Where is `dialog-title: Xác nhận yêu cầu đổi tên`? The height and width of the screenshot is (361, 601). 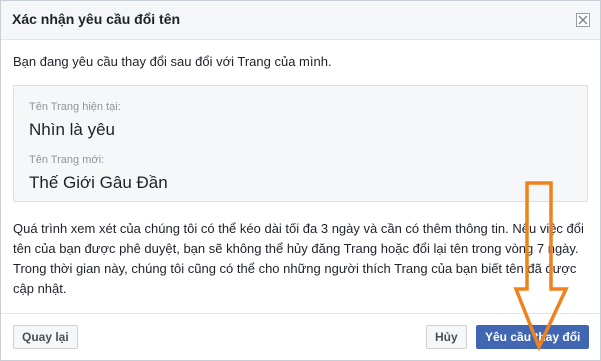
dialog-title: Xác nhận yêu cầu đổi tên is located at coordinates (96, 19).